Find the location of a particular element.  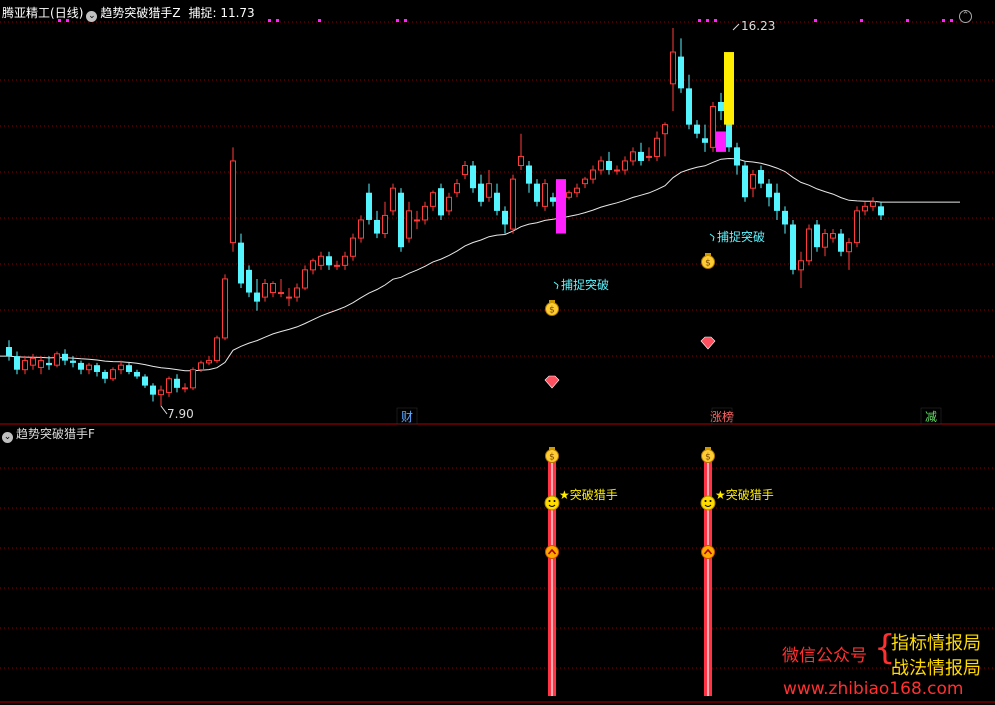

diamond-icon is located at coordinates (708, 343).